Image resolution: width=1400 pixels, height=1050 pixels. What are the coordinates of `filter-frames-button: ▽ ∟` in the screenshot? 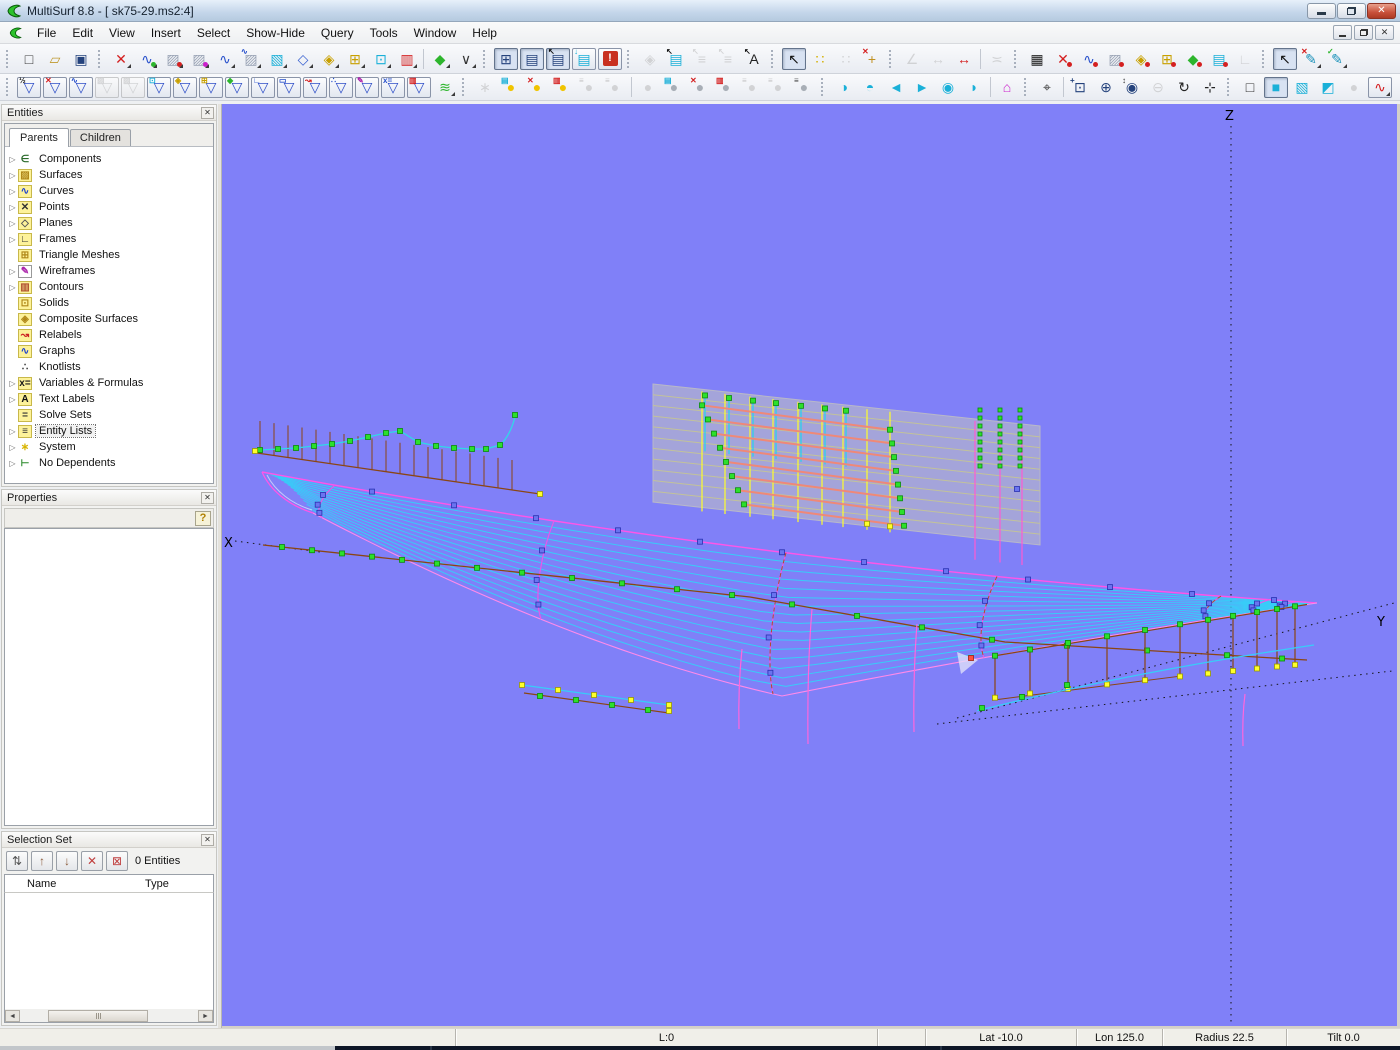 It's located at (263, 87).